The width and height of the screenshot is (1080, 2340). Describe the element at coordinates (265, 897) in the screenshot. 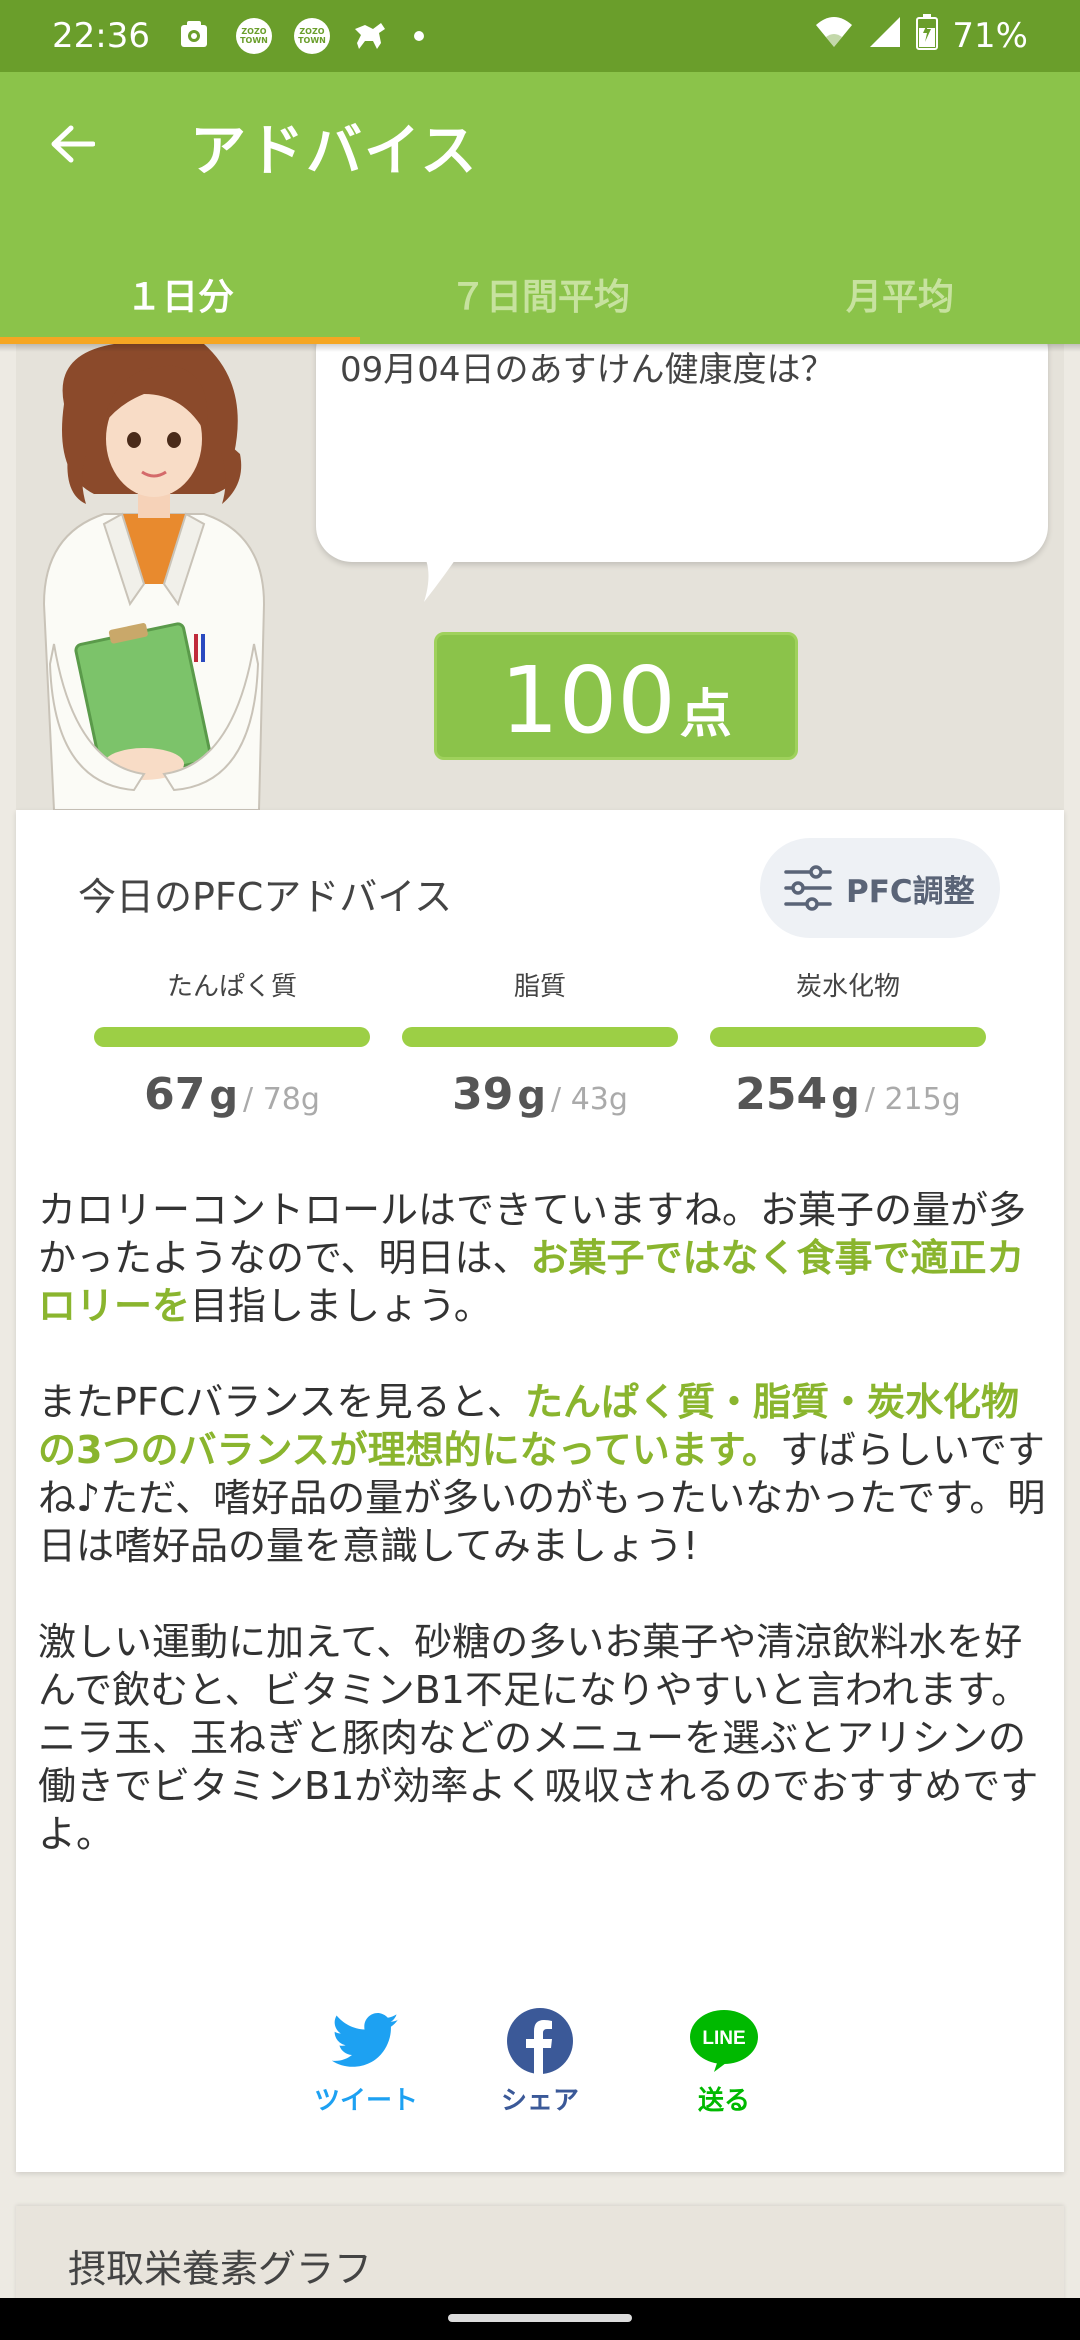

I see `pfc-advice-title: 今日のPFCアドバイス` at that location.